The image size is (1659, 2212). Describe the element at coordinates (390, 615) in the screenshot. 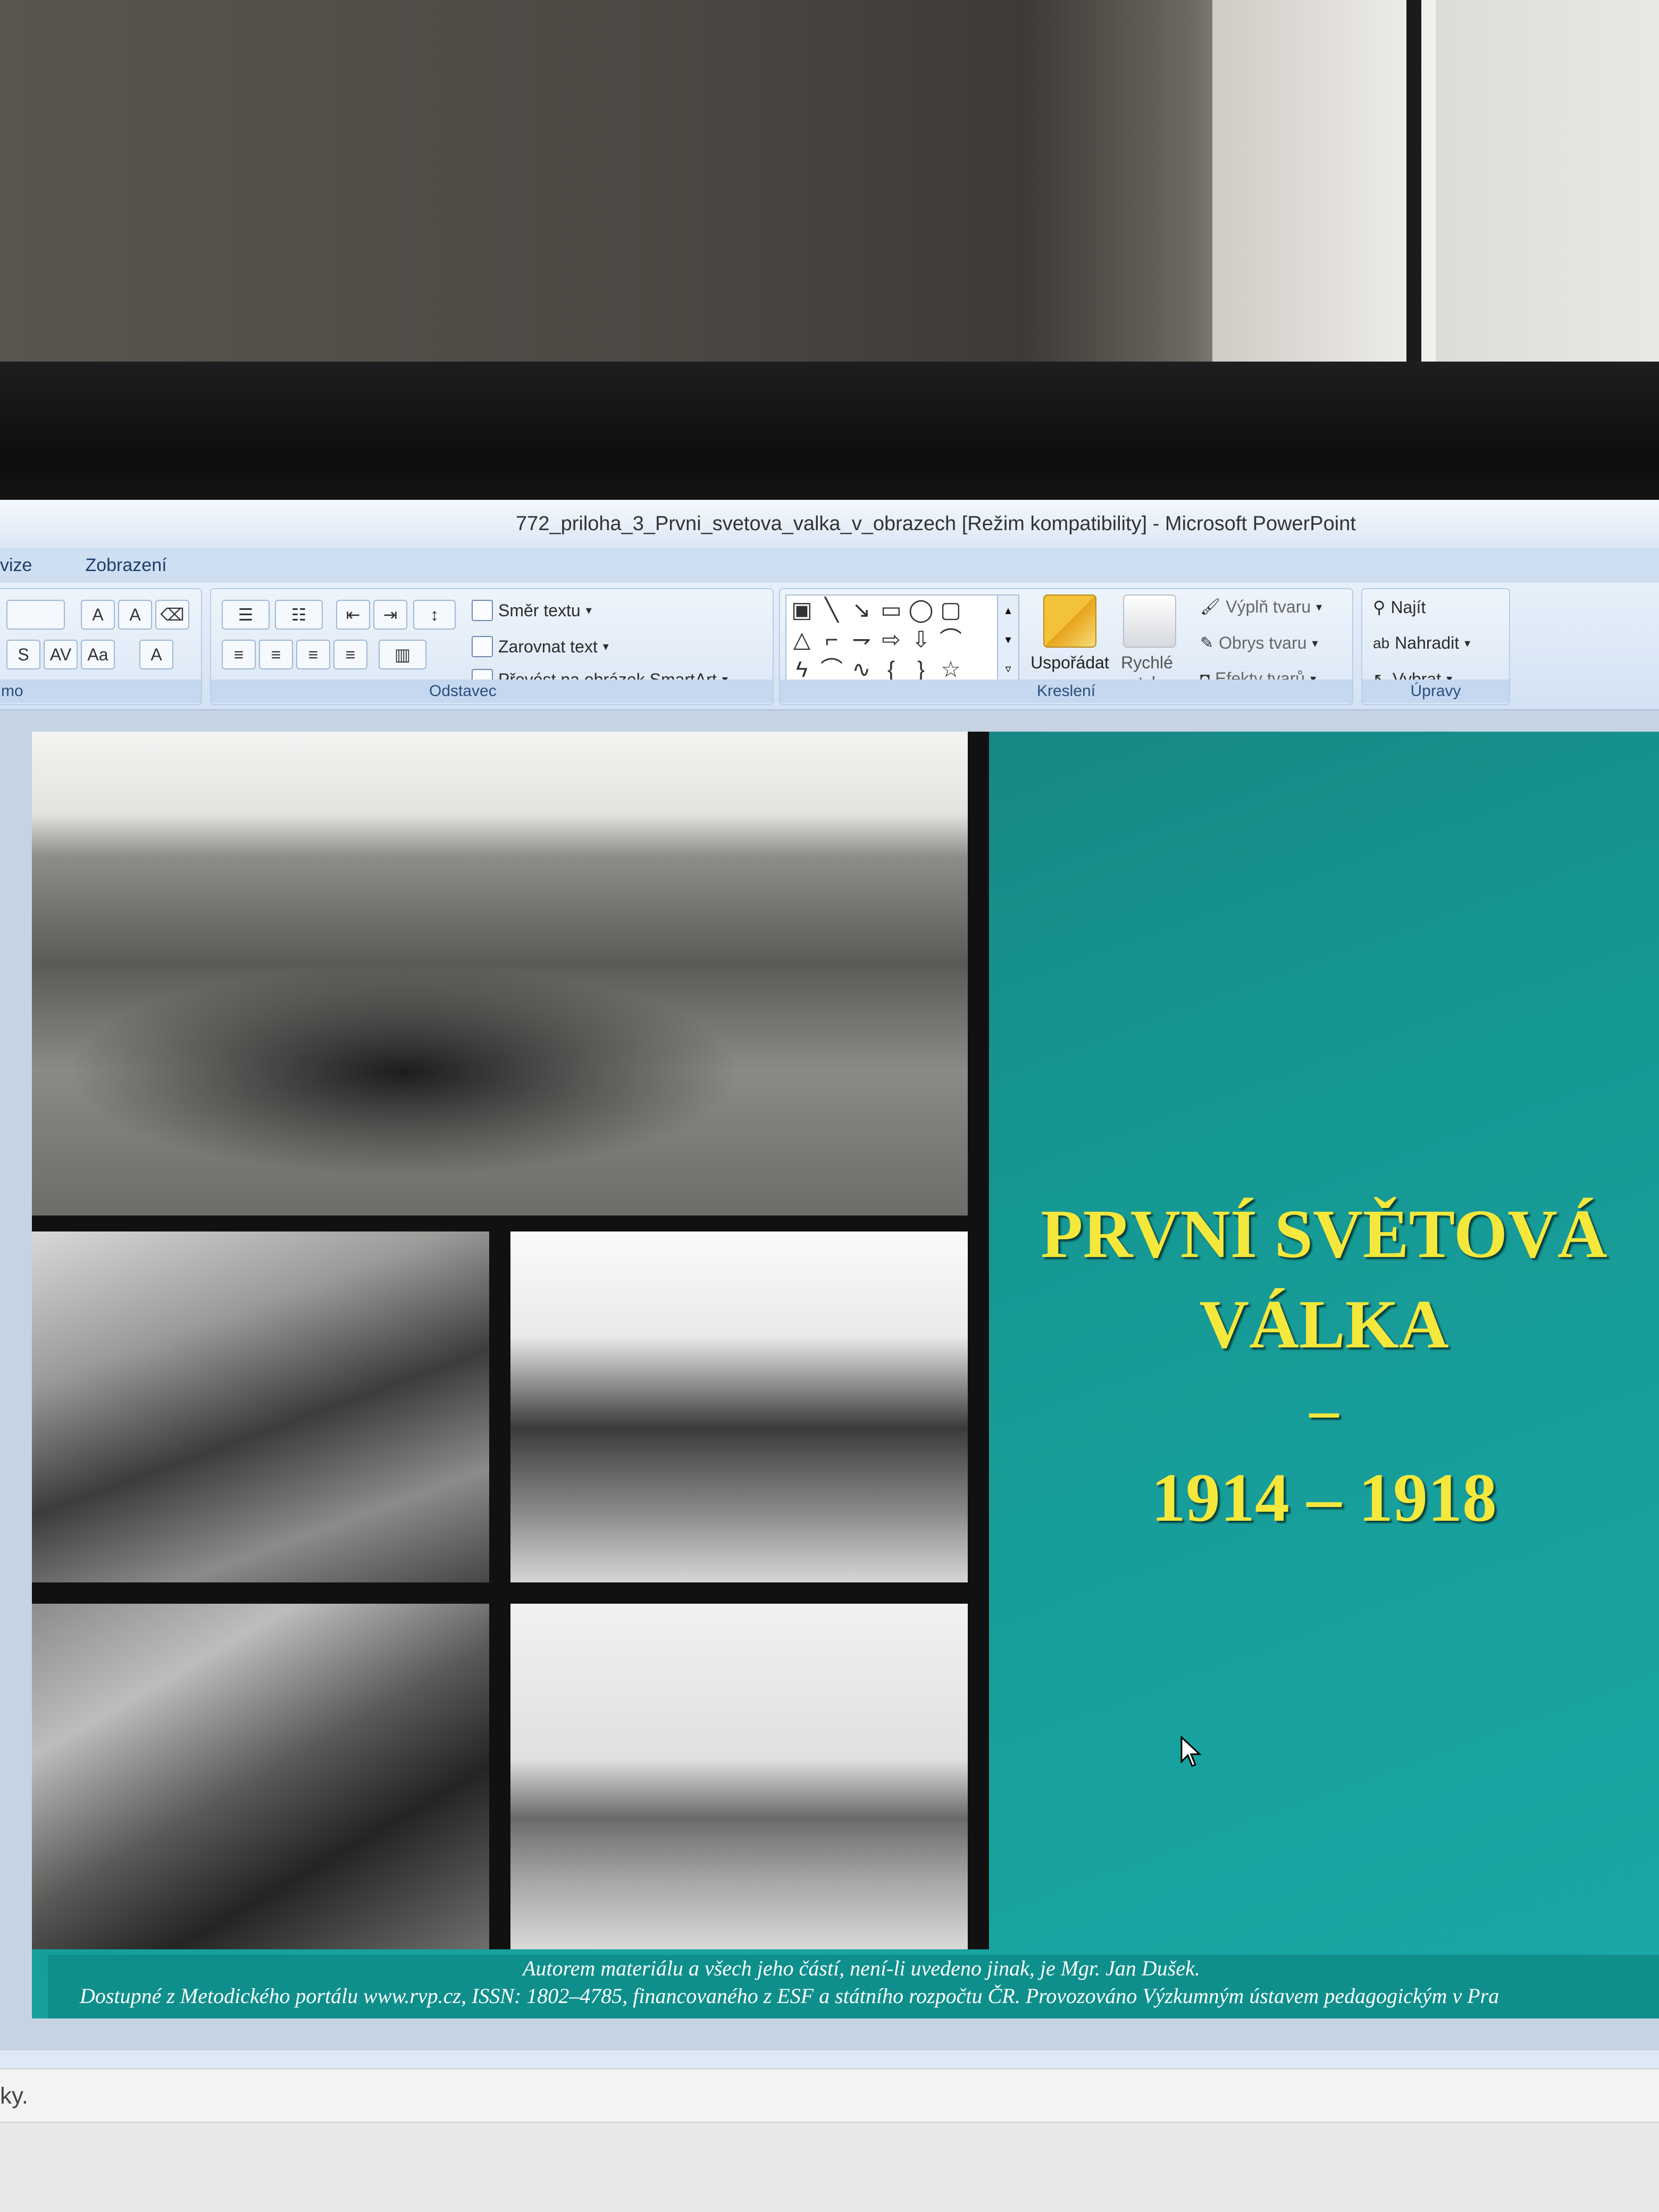

I see `increase-indent-button: ⇥` at that location.